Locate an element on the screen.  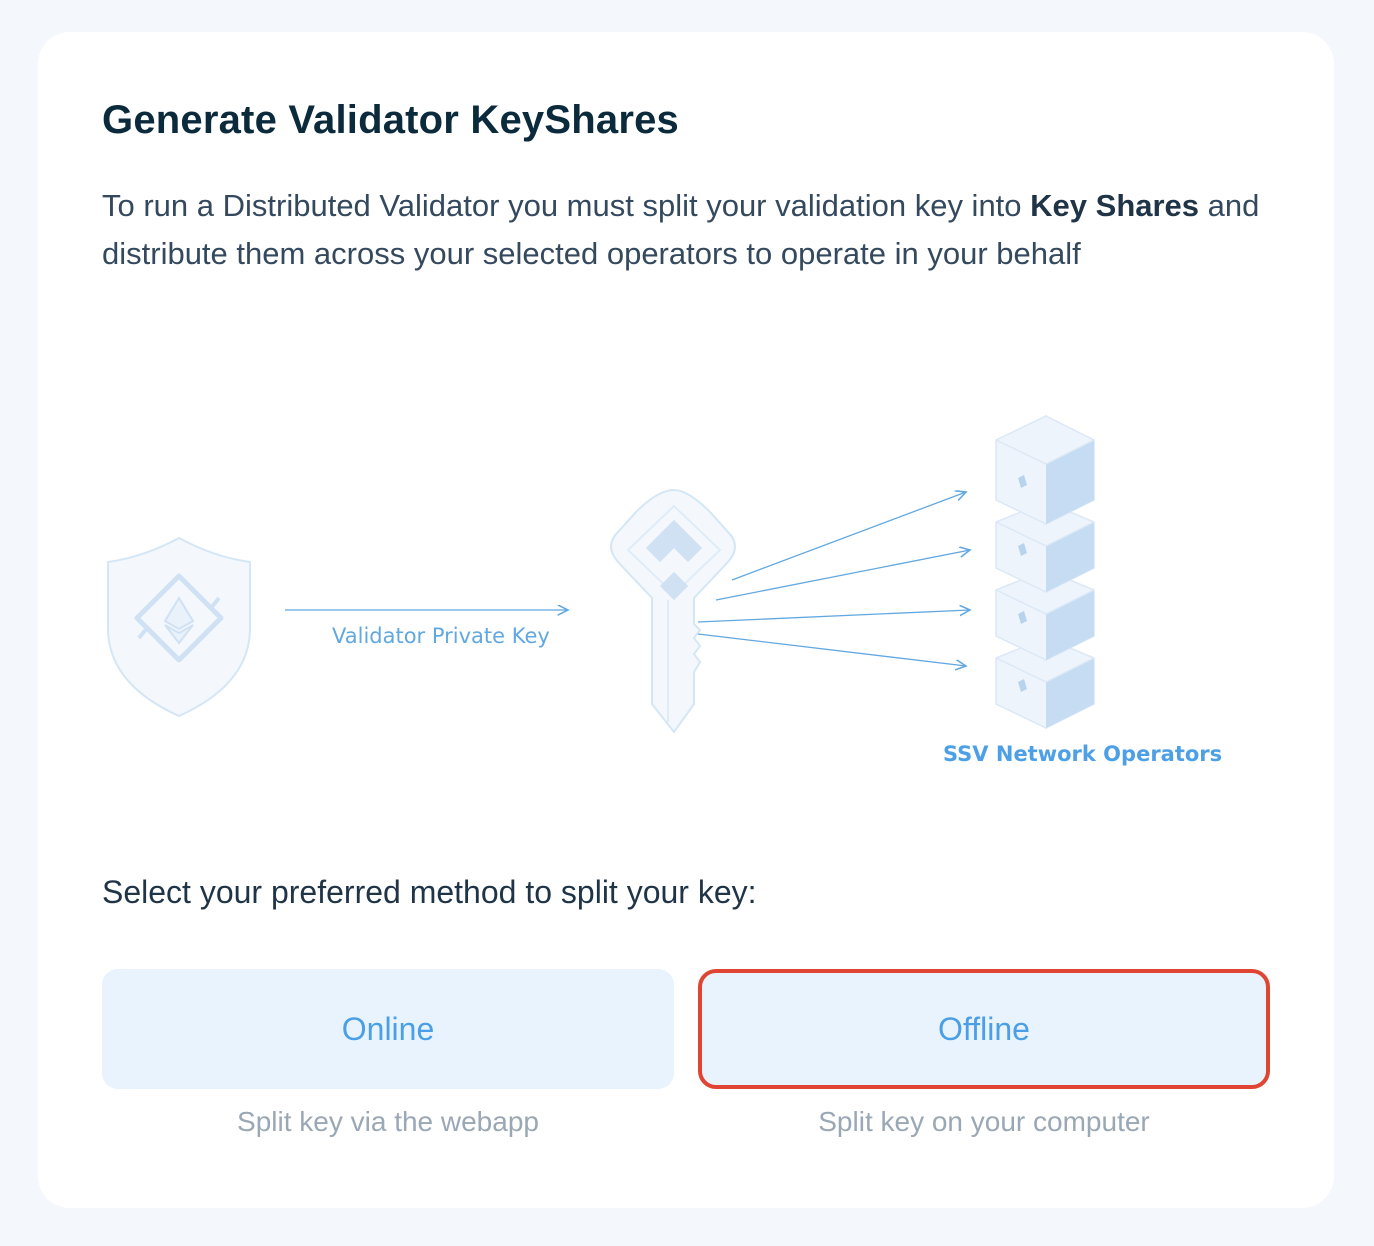
offline-button: Offline is located at coordinates (984, 1029).